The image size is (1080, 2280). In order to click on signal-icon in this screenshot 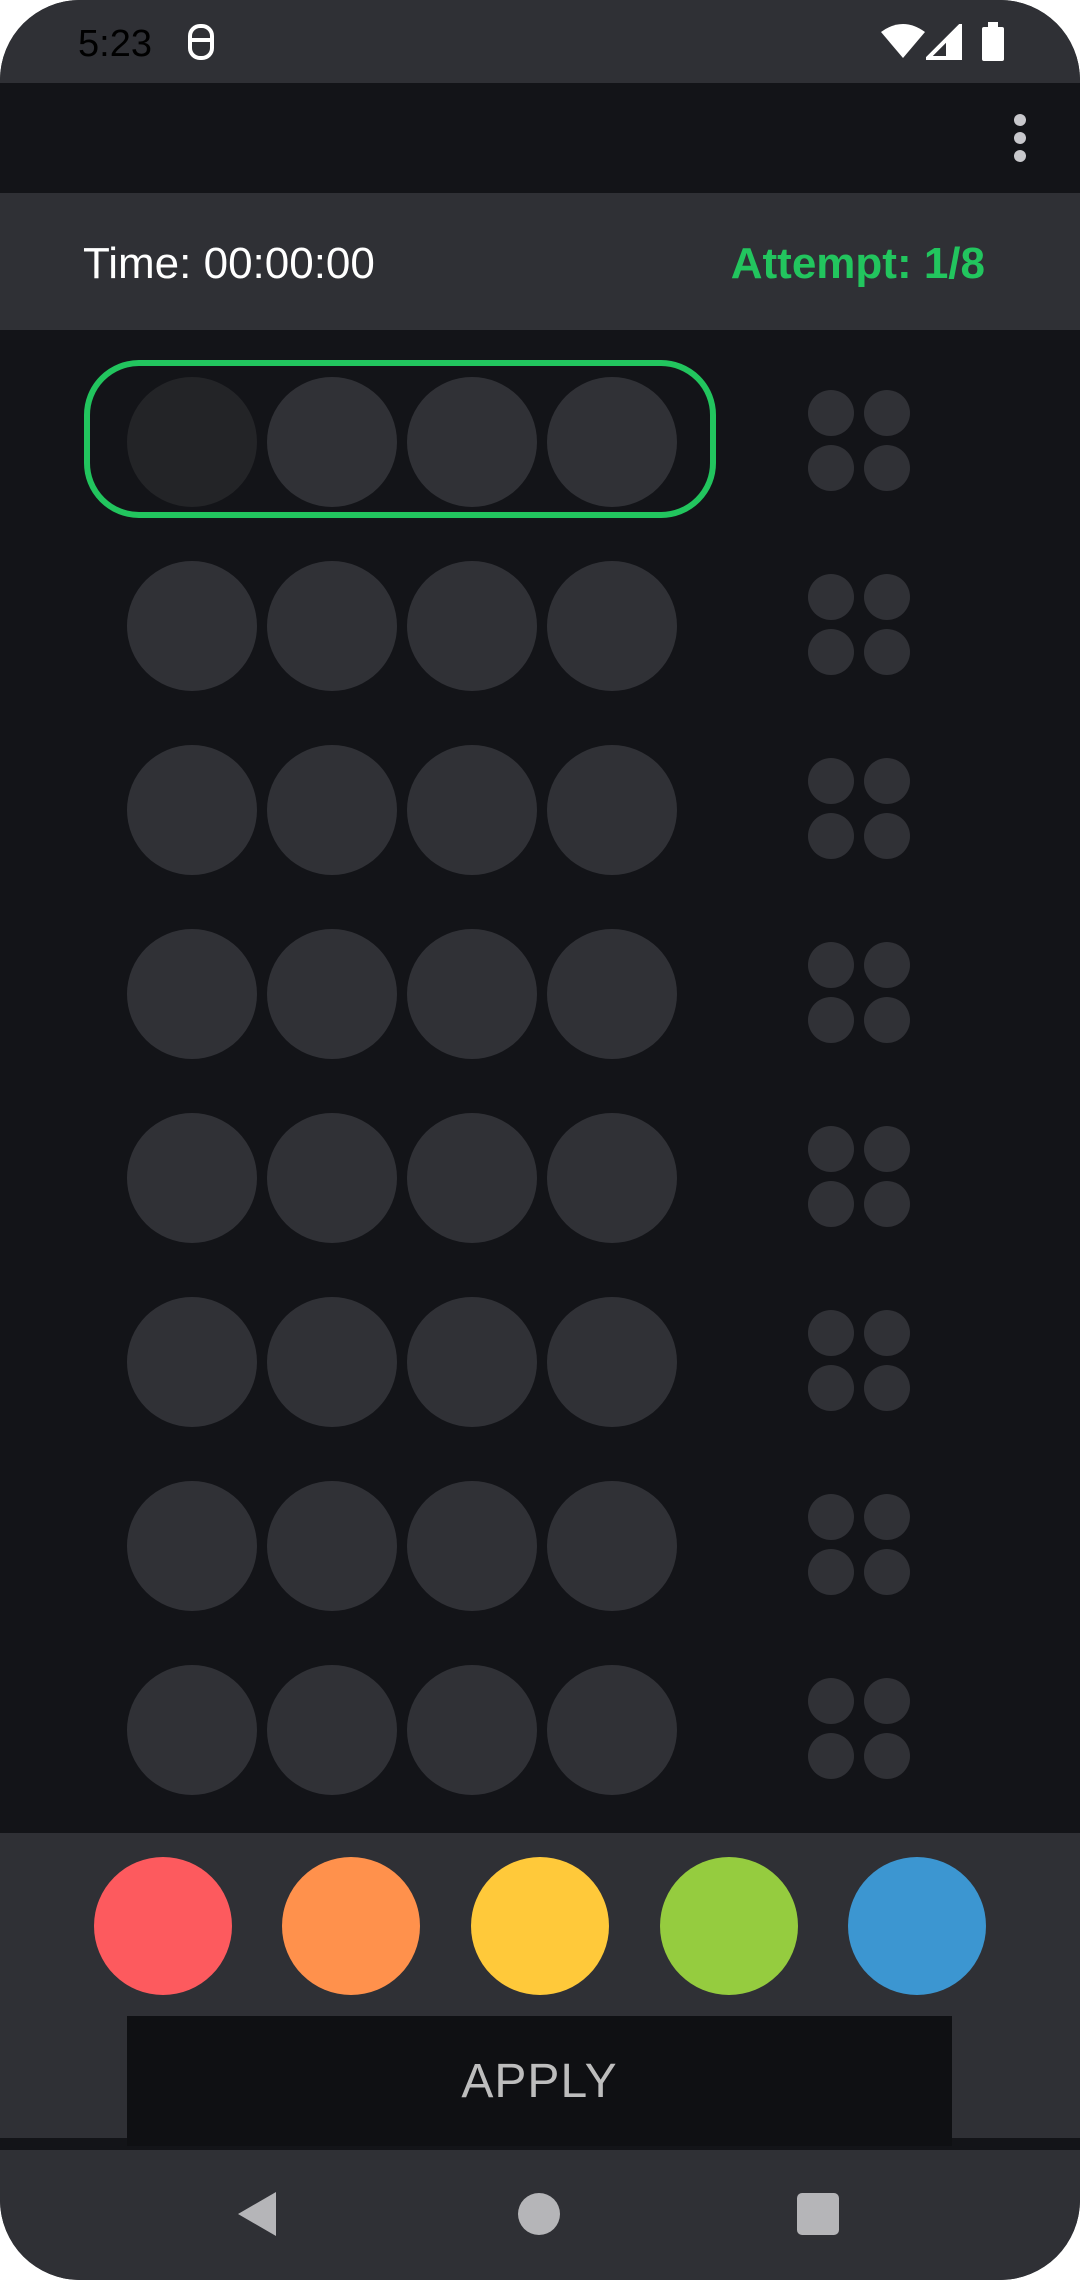, I will do `click(944, 42)`.